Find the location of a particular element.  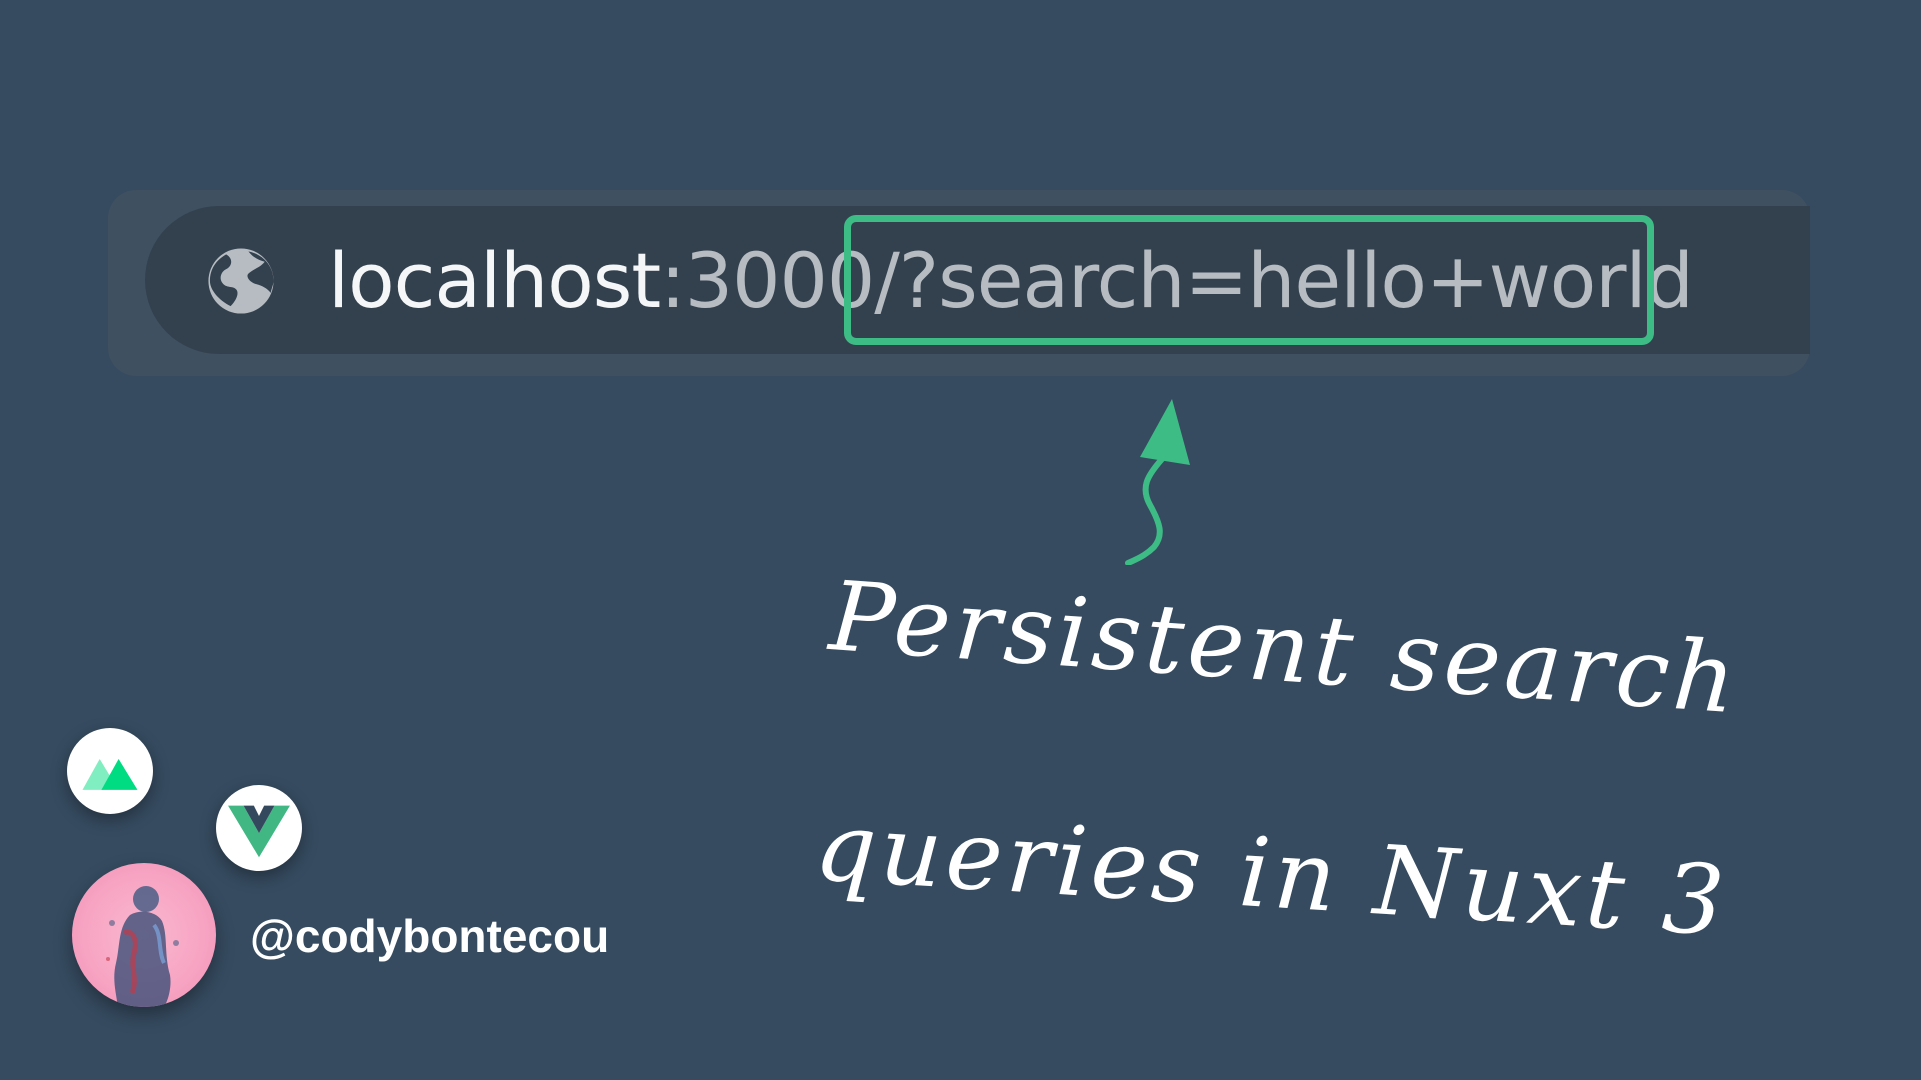

caption-line-2: queries in Nuxt 3 is located at coordinates (1271, 874).